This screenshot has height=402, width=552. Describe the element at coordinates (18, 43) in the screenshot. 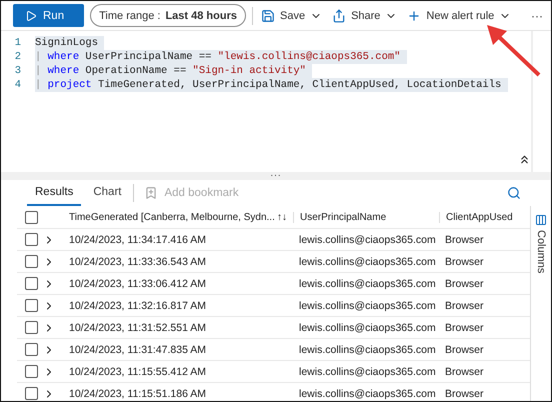

I see `line-number: 1` at that location.